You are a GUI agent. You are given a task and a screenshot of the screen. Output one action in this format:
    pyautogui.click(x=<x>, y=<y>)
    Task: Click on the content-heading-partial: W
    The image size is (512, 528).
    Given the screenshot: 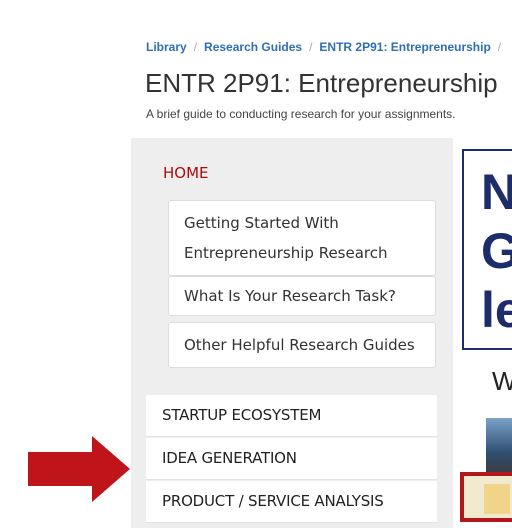 What is the action you would take?
    pyautogui.click(x=502, y=381)
    